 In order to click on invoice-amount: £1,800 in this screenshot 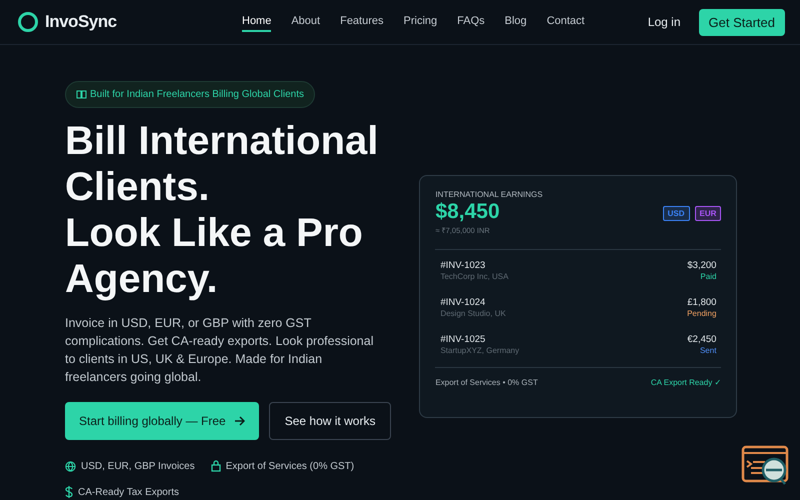, I will do `click(701, 302)`.